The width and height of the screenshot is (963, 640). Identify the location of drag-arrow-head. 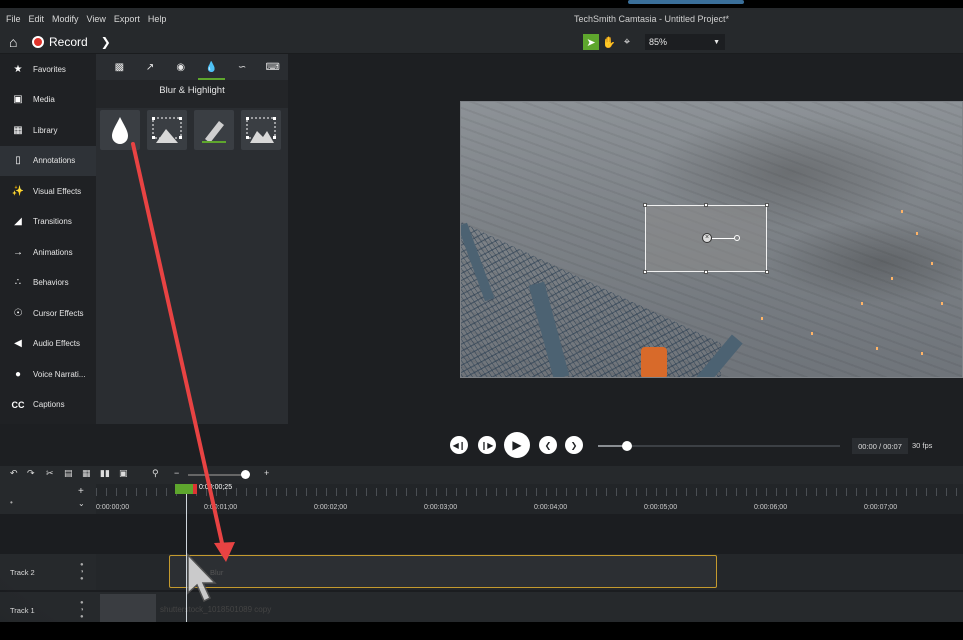
(224, 552).